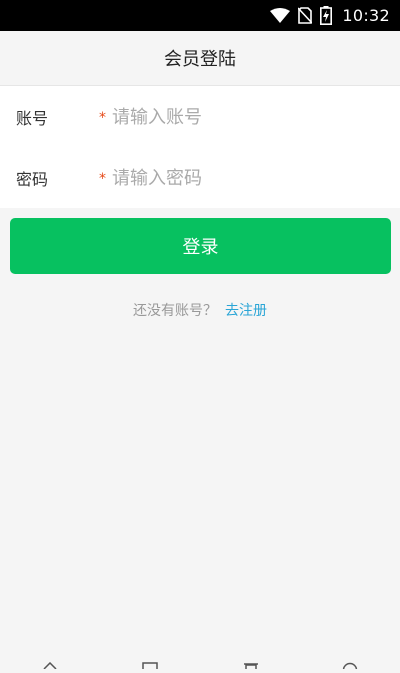  What do you see at coordinates (305, 15) in the screenshot?
I see `no-sim-icon` at bounding box center [305, 15].